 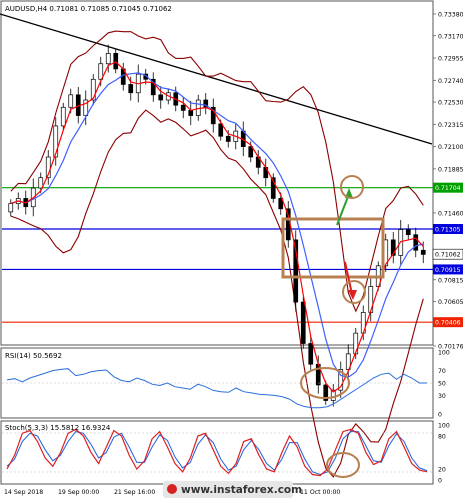 What do you see at coordinates (448, 255) in the screenshot?
I see `current-price-label: 0.71062` at bounding box center [448, 255].